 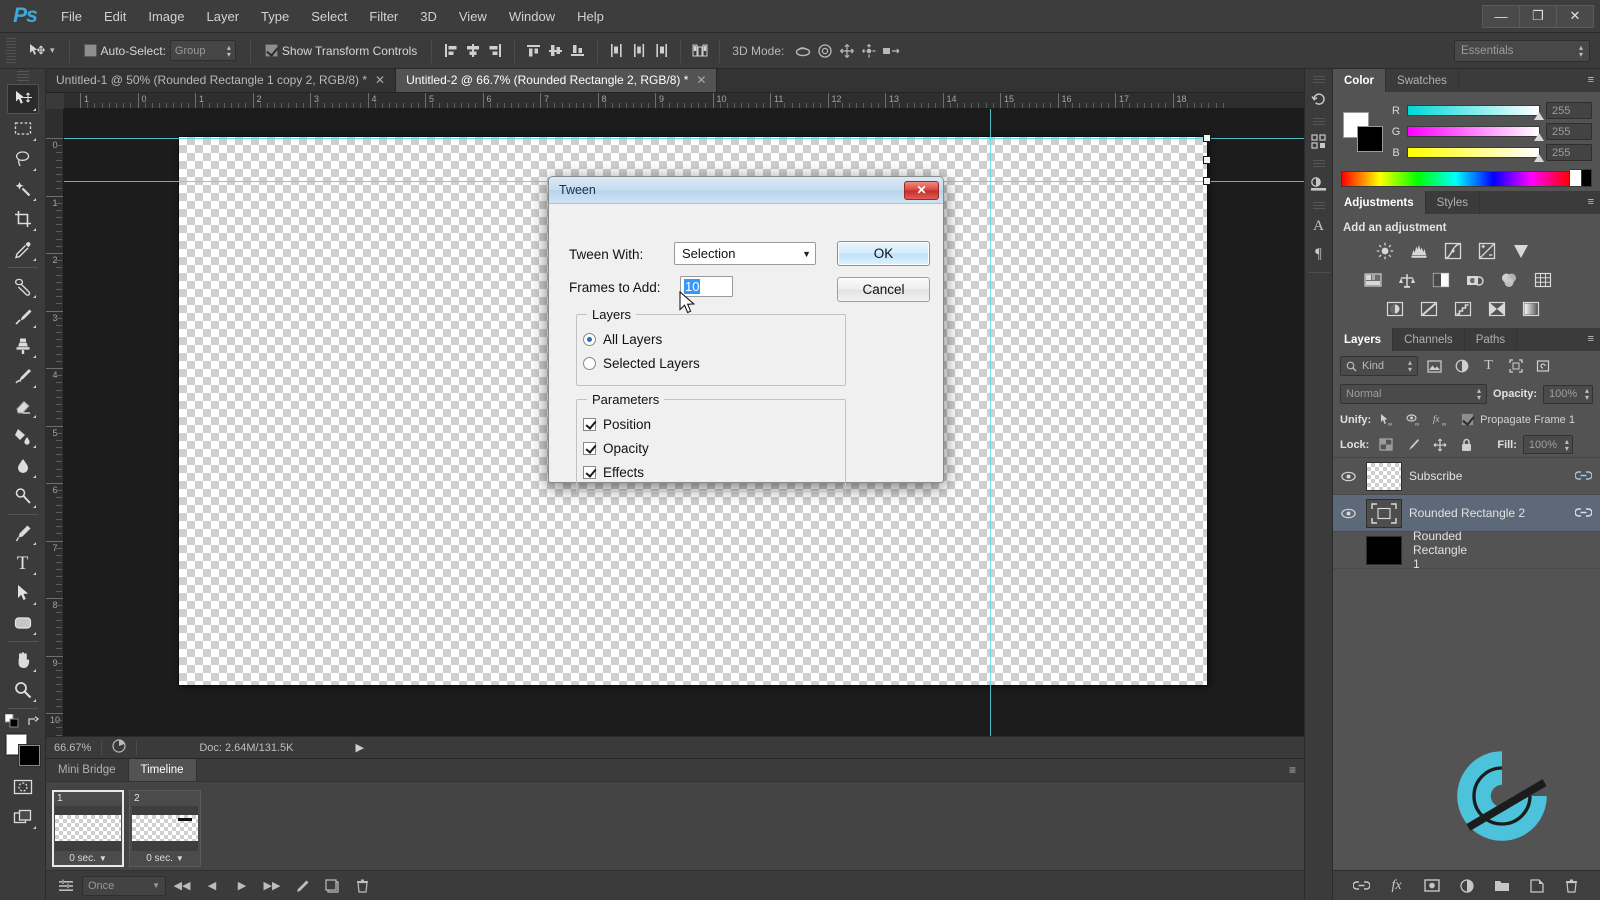 I want to click on swap-colors-icon, so click(x=33, y=721).